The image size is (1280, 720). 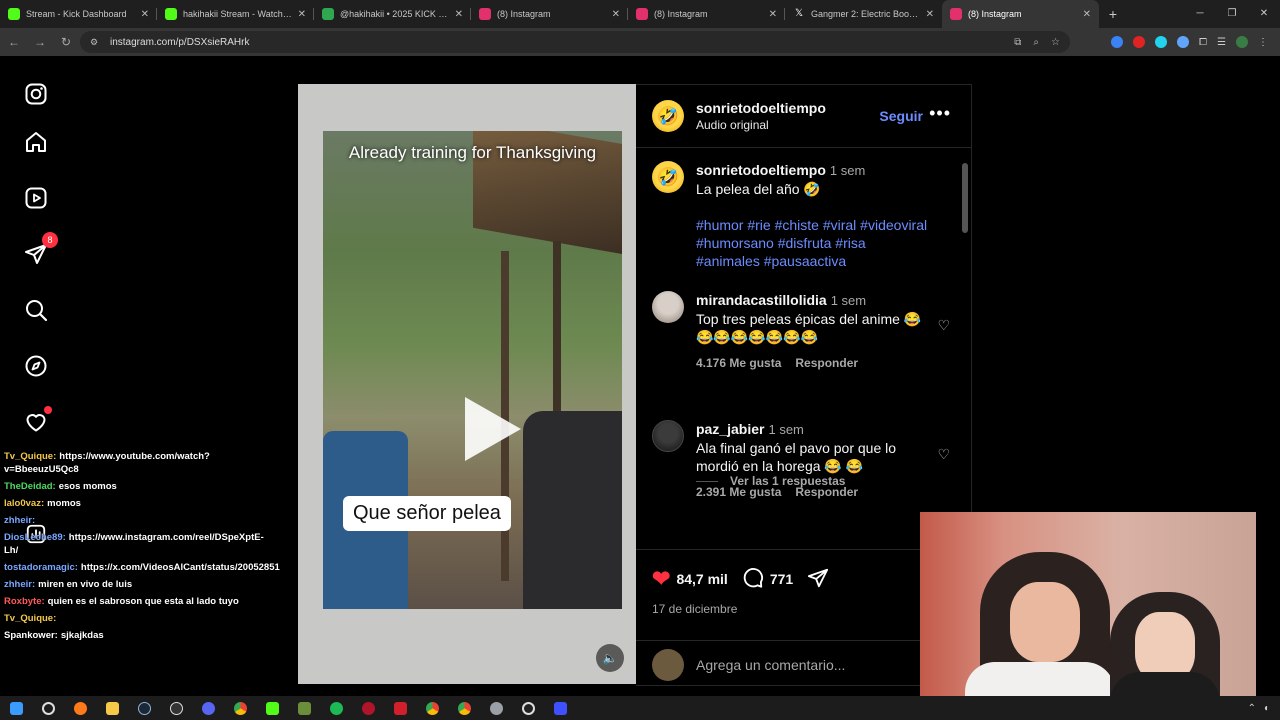 I want to click on chat-message: Tv_Quique:, so click(x=140, y=618).